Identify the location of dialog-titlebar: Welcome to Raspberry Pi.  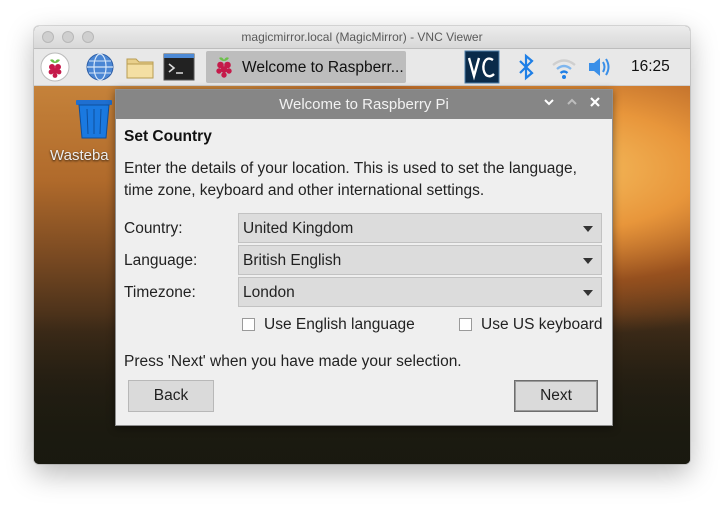
(364, 104).